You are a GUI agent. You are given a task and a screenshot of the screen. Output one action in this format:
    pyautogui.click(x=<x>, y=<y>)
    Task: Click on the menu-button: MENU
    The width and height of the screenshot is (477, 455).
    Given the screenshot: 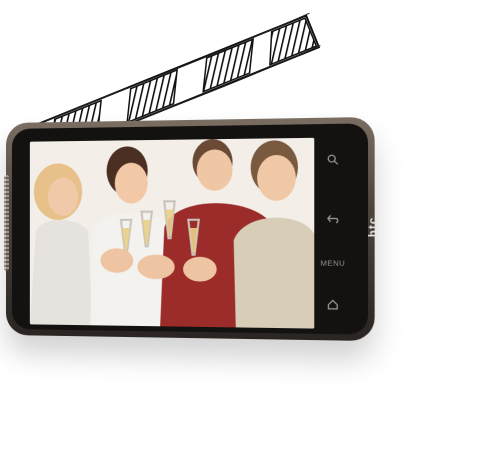 What is the action you would take?
    pyautogui.click(x=333, y=264)
    